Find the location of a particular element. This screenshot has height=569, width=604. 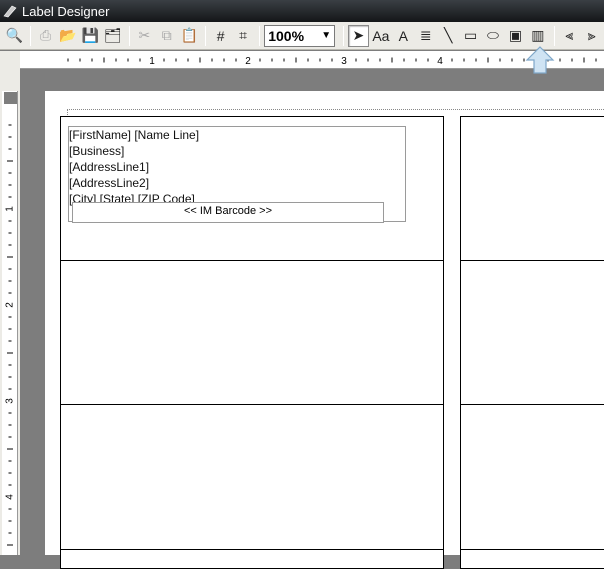

grid-icon: # is located at coordinates (220, 36).